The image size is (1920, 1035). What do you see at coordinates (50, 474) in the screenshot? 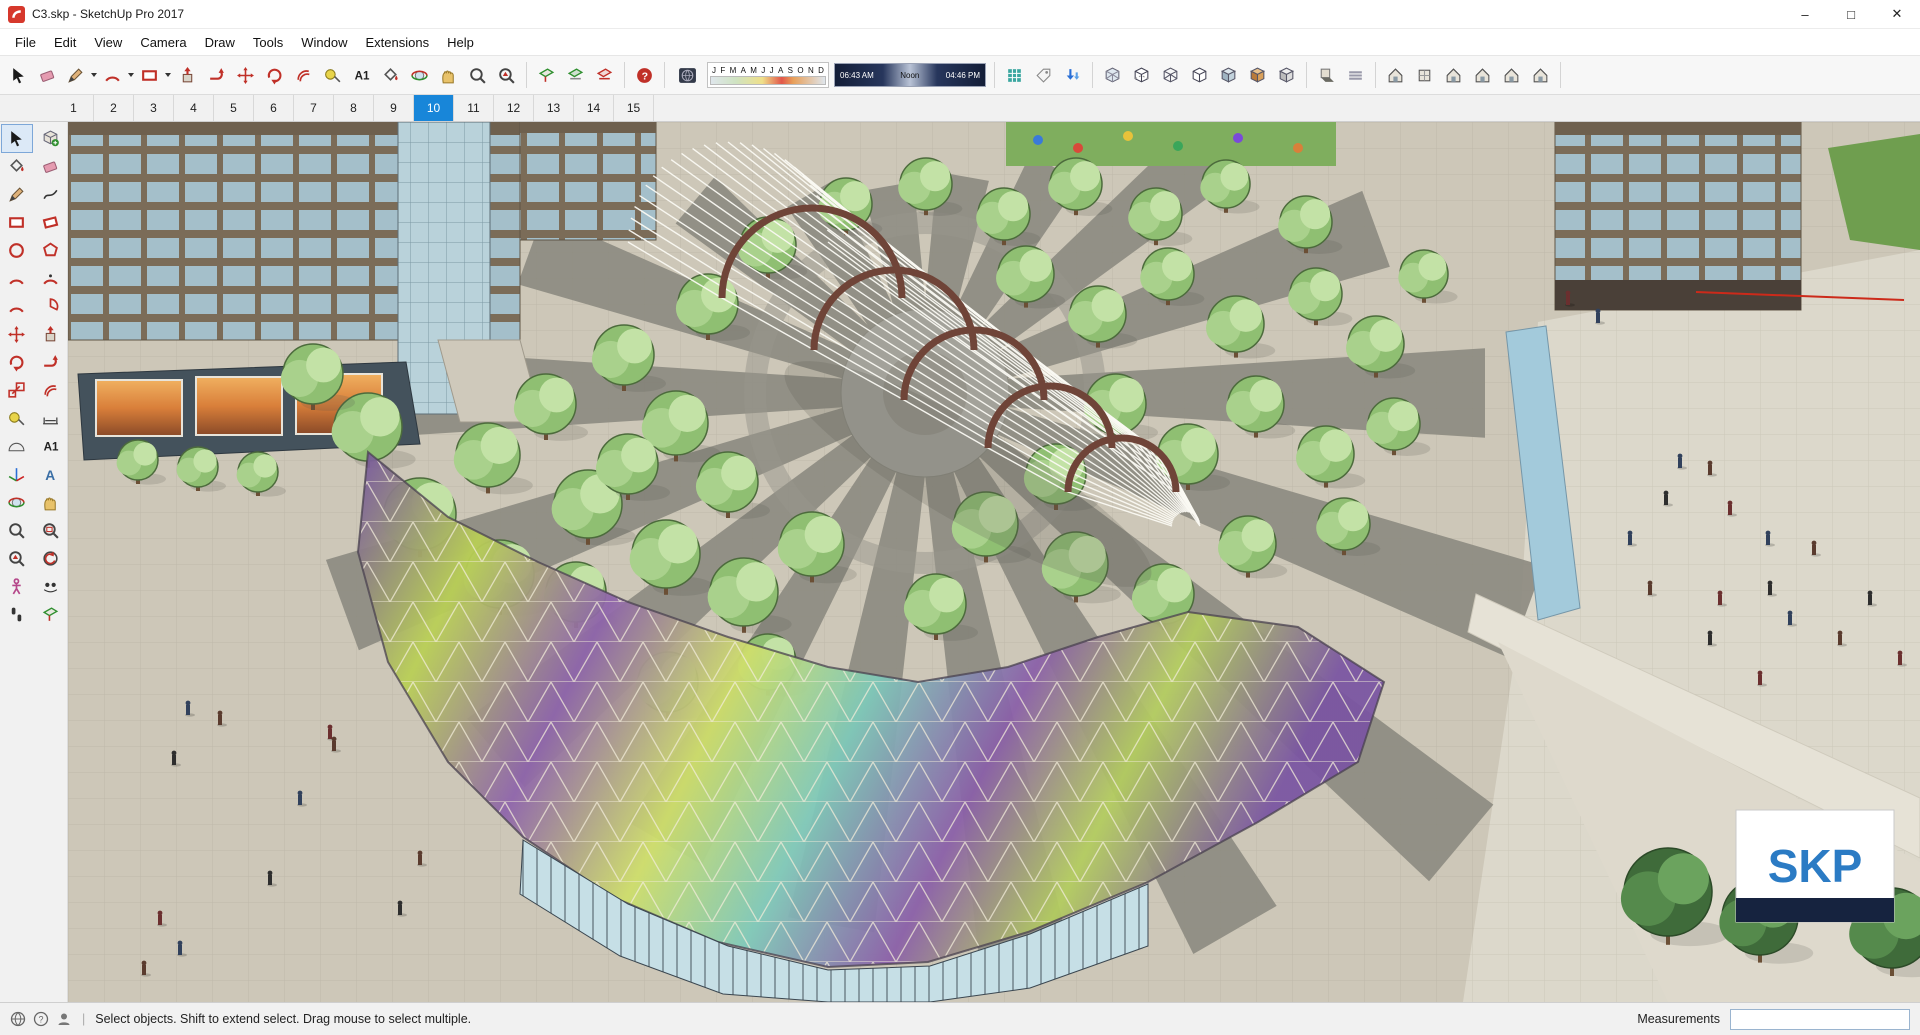
I see `3d-text-tool: A` at bounding box center [50, 474].